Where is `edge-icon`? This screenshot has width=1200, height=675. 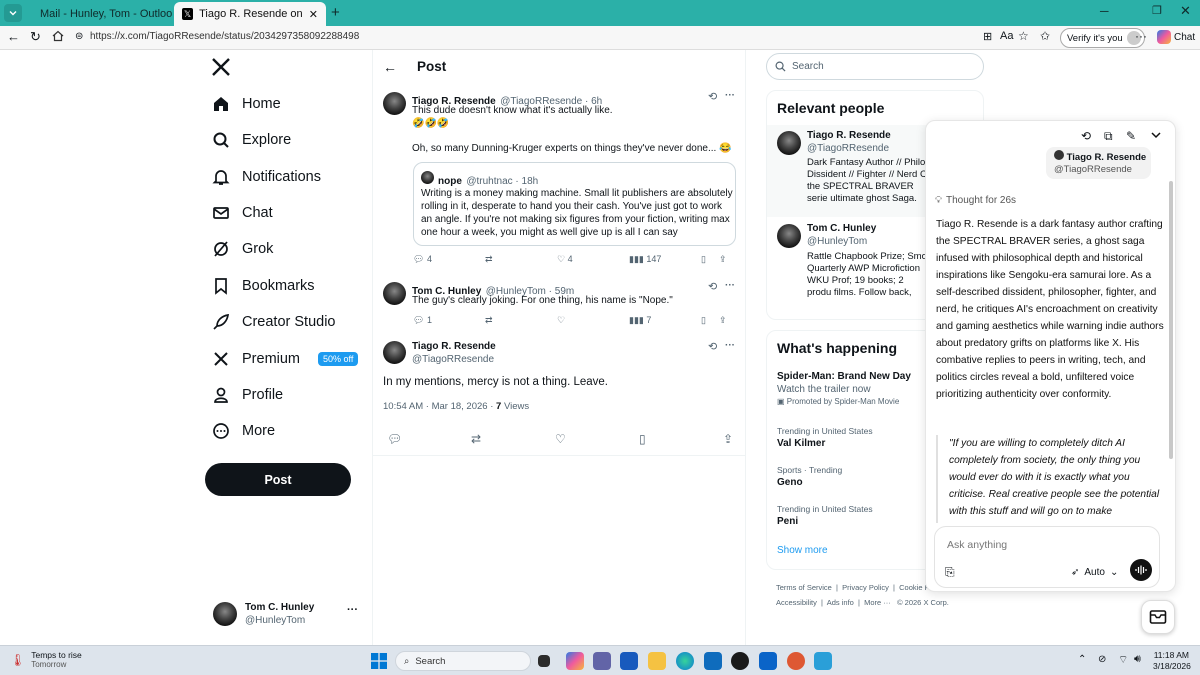 edge-icon is located at coordinates (685, 661).